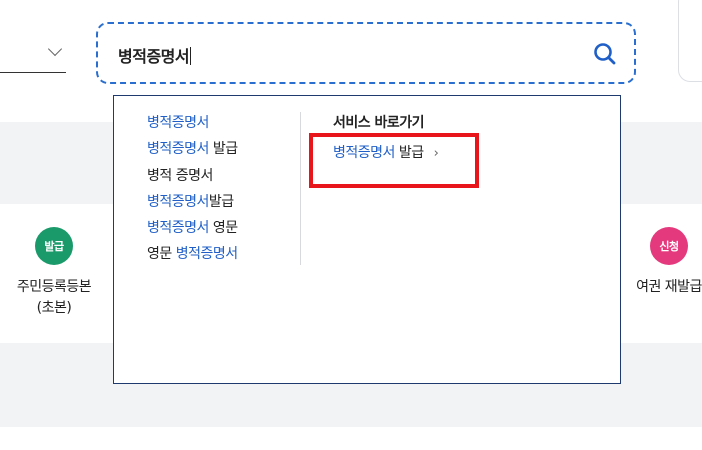  What do you see at coordinates (690, 41) in the screenshot?
I see `side-panel-card` at bounding box center [690, 41].